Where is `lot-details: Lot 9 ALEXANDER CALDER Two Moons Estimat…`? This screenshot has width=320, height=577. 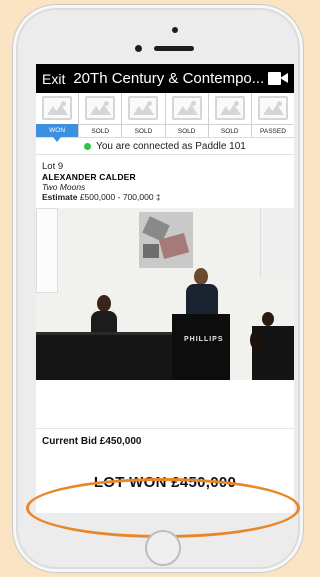 lot-details: Lot 9 ALEXANDER CALDER Two Moons Estimat… is located at coordinates (165, 181).